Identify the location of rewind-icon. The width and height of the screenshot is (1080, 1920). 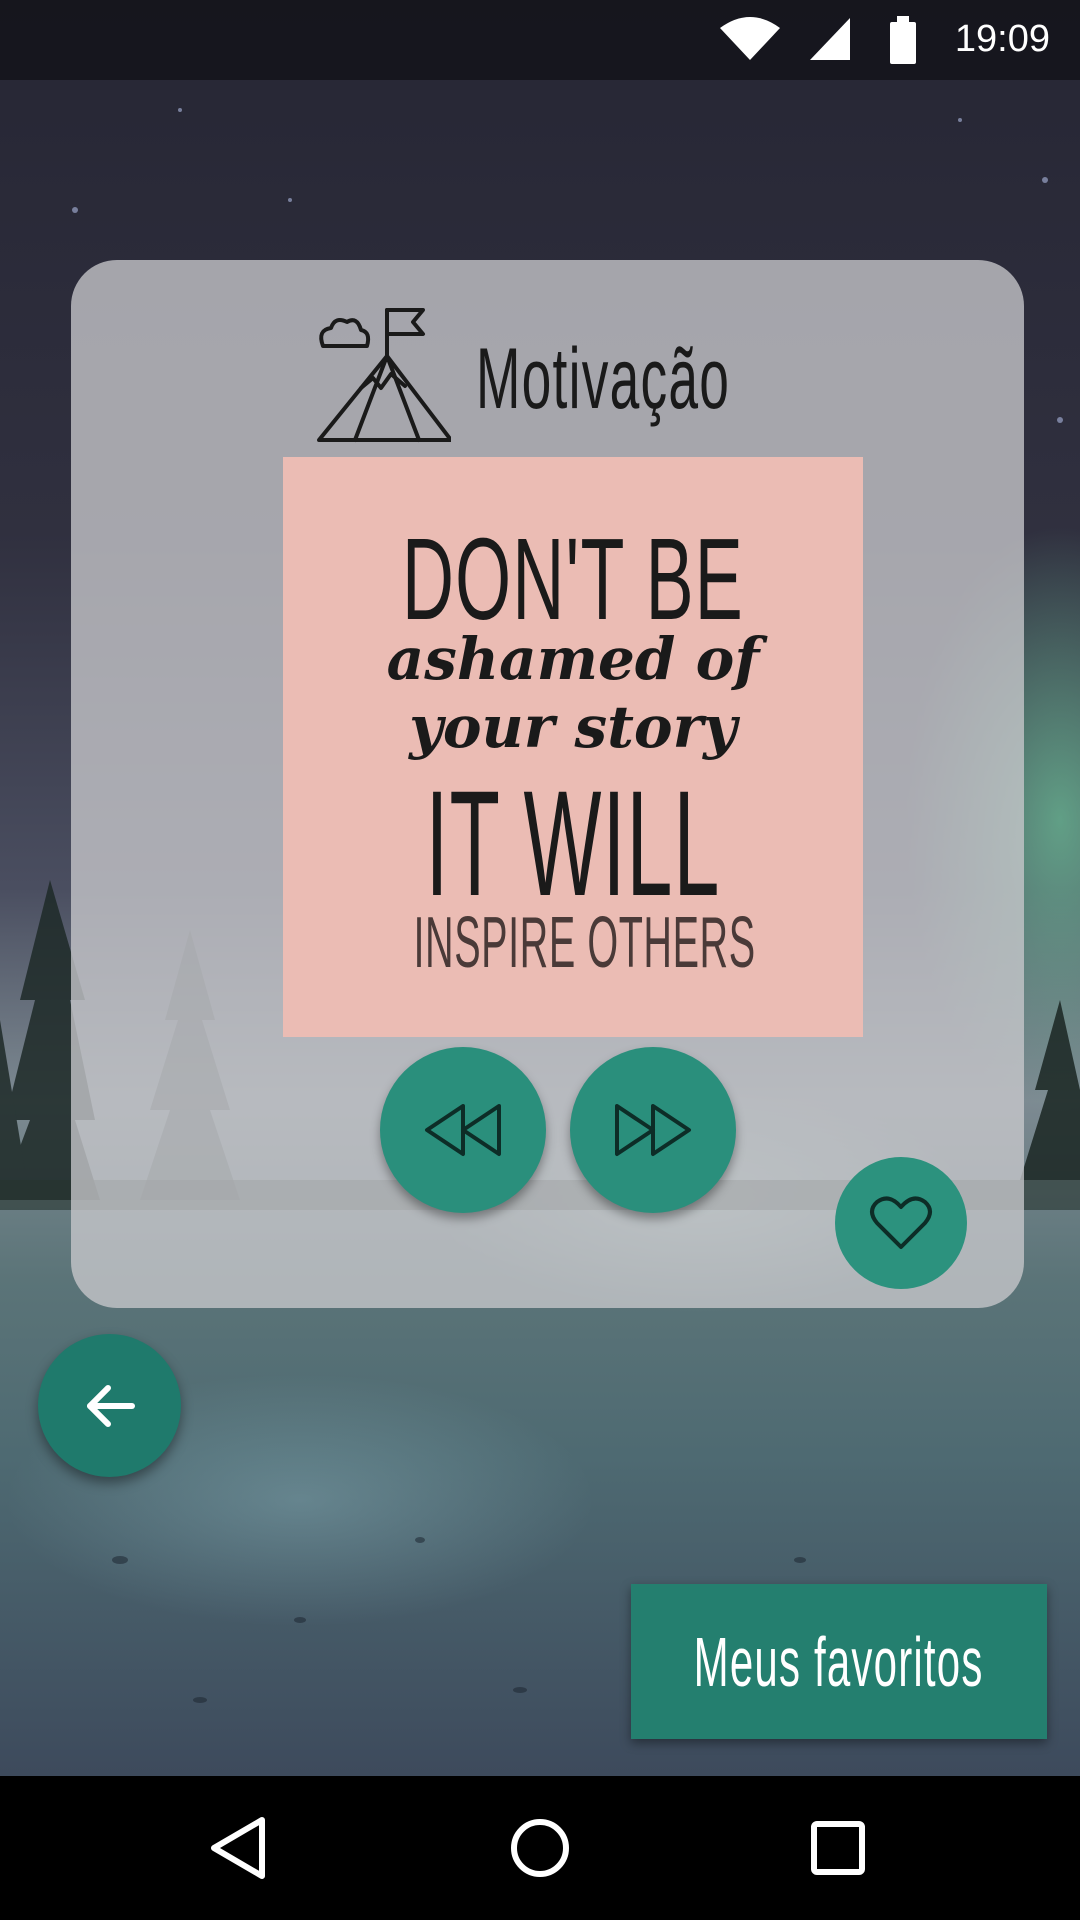
(463, 1130).